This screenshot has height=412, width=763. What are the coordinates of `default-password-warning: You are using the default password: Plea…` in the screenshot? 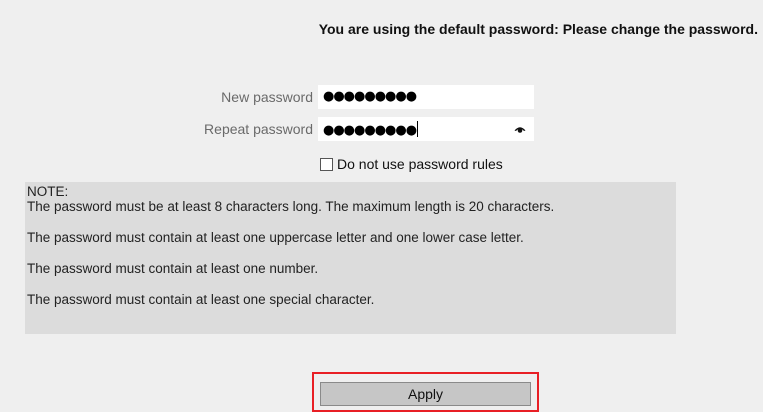 It's located at (538, 29).